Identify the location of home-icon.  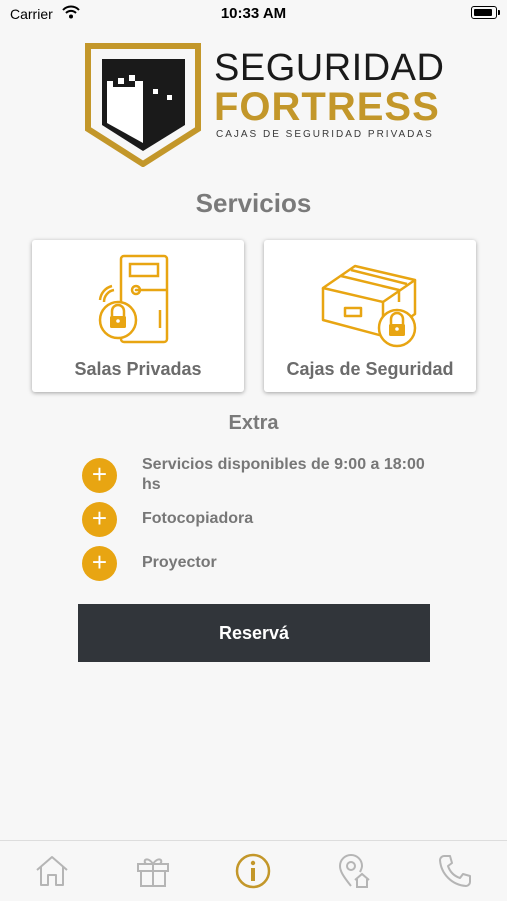
(52, 871).